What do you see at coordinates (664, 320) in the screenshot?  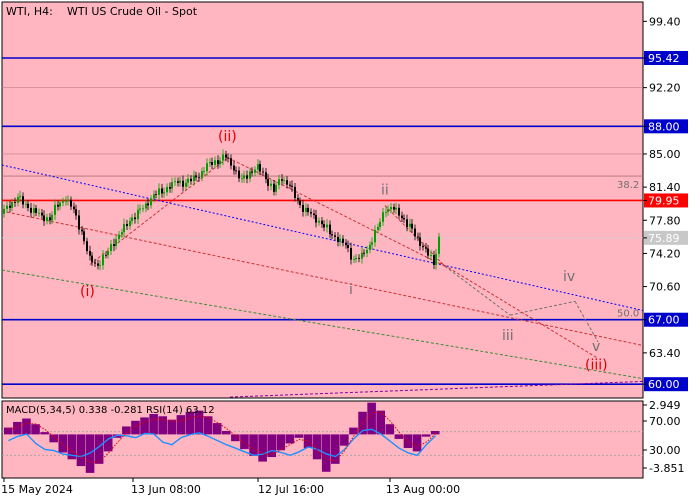 I see `level-tag-text: 67.00` at bounding box center [664, 320].